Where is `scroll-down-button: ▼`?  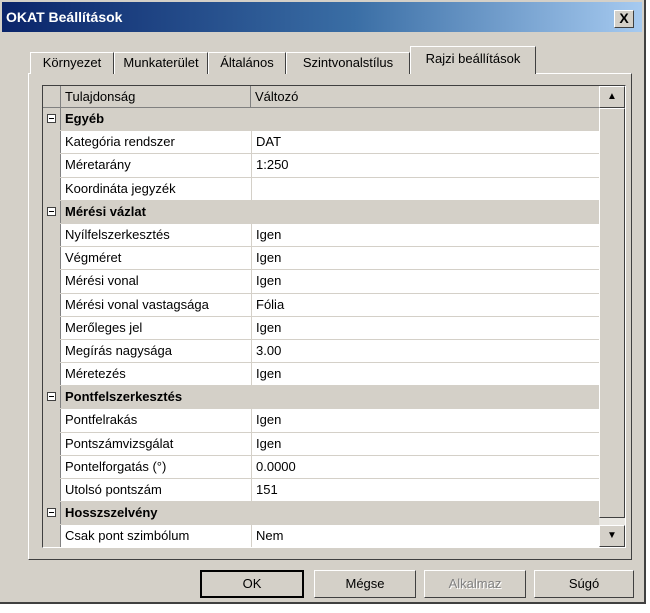 scroll-down-button: ▼ is located at coordinates (612, 536).